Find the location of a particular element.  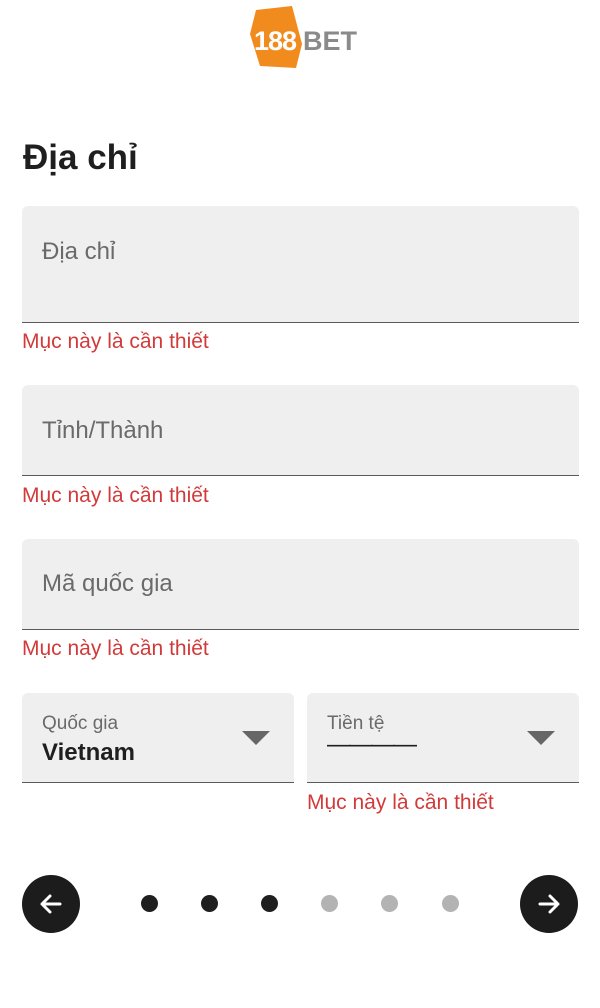

currency-value: ———— is located at coordinates (372, 744).